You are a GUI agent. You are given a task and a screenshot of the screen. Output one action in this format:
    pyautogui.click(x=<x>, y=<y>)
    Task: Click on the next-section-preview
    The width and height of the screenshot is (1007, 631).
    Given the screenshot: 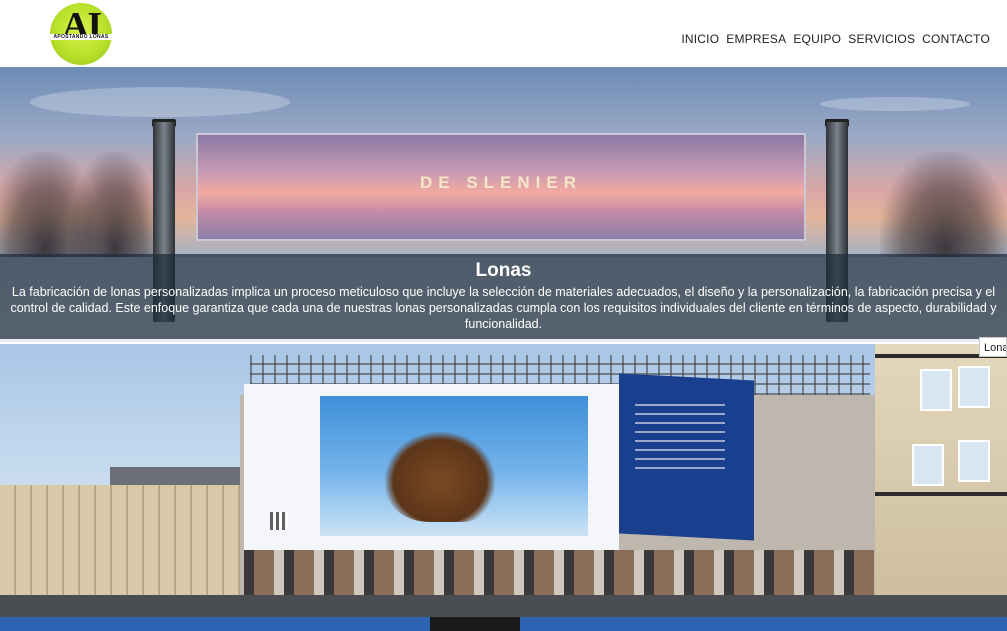 What is the action you would take?
    pyautogui.click(x=503, y=624)
    